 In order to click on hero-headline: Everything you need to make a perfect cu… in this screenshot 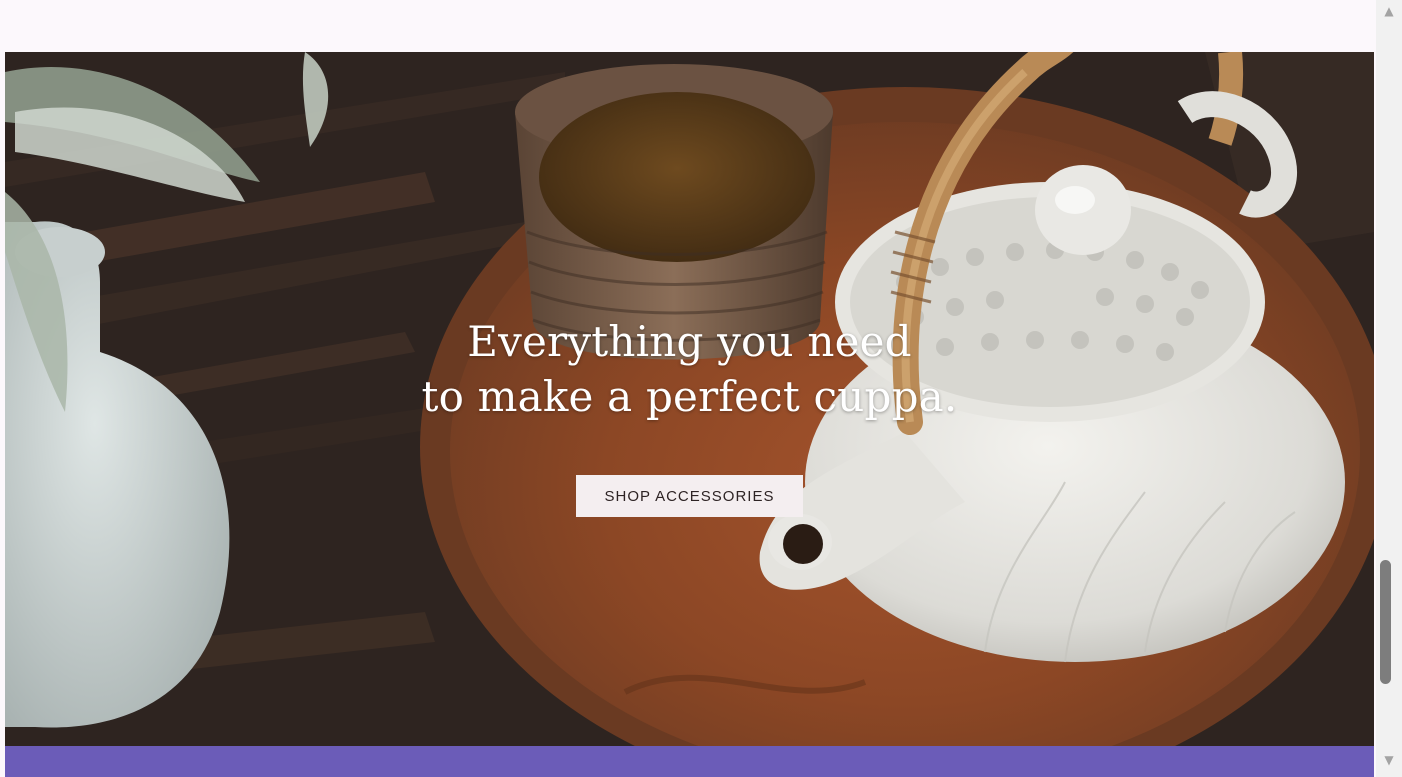, I will do `click(690, 369)`.